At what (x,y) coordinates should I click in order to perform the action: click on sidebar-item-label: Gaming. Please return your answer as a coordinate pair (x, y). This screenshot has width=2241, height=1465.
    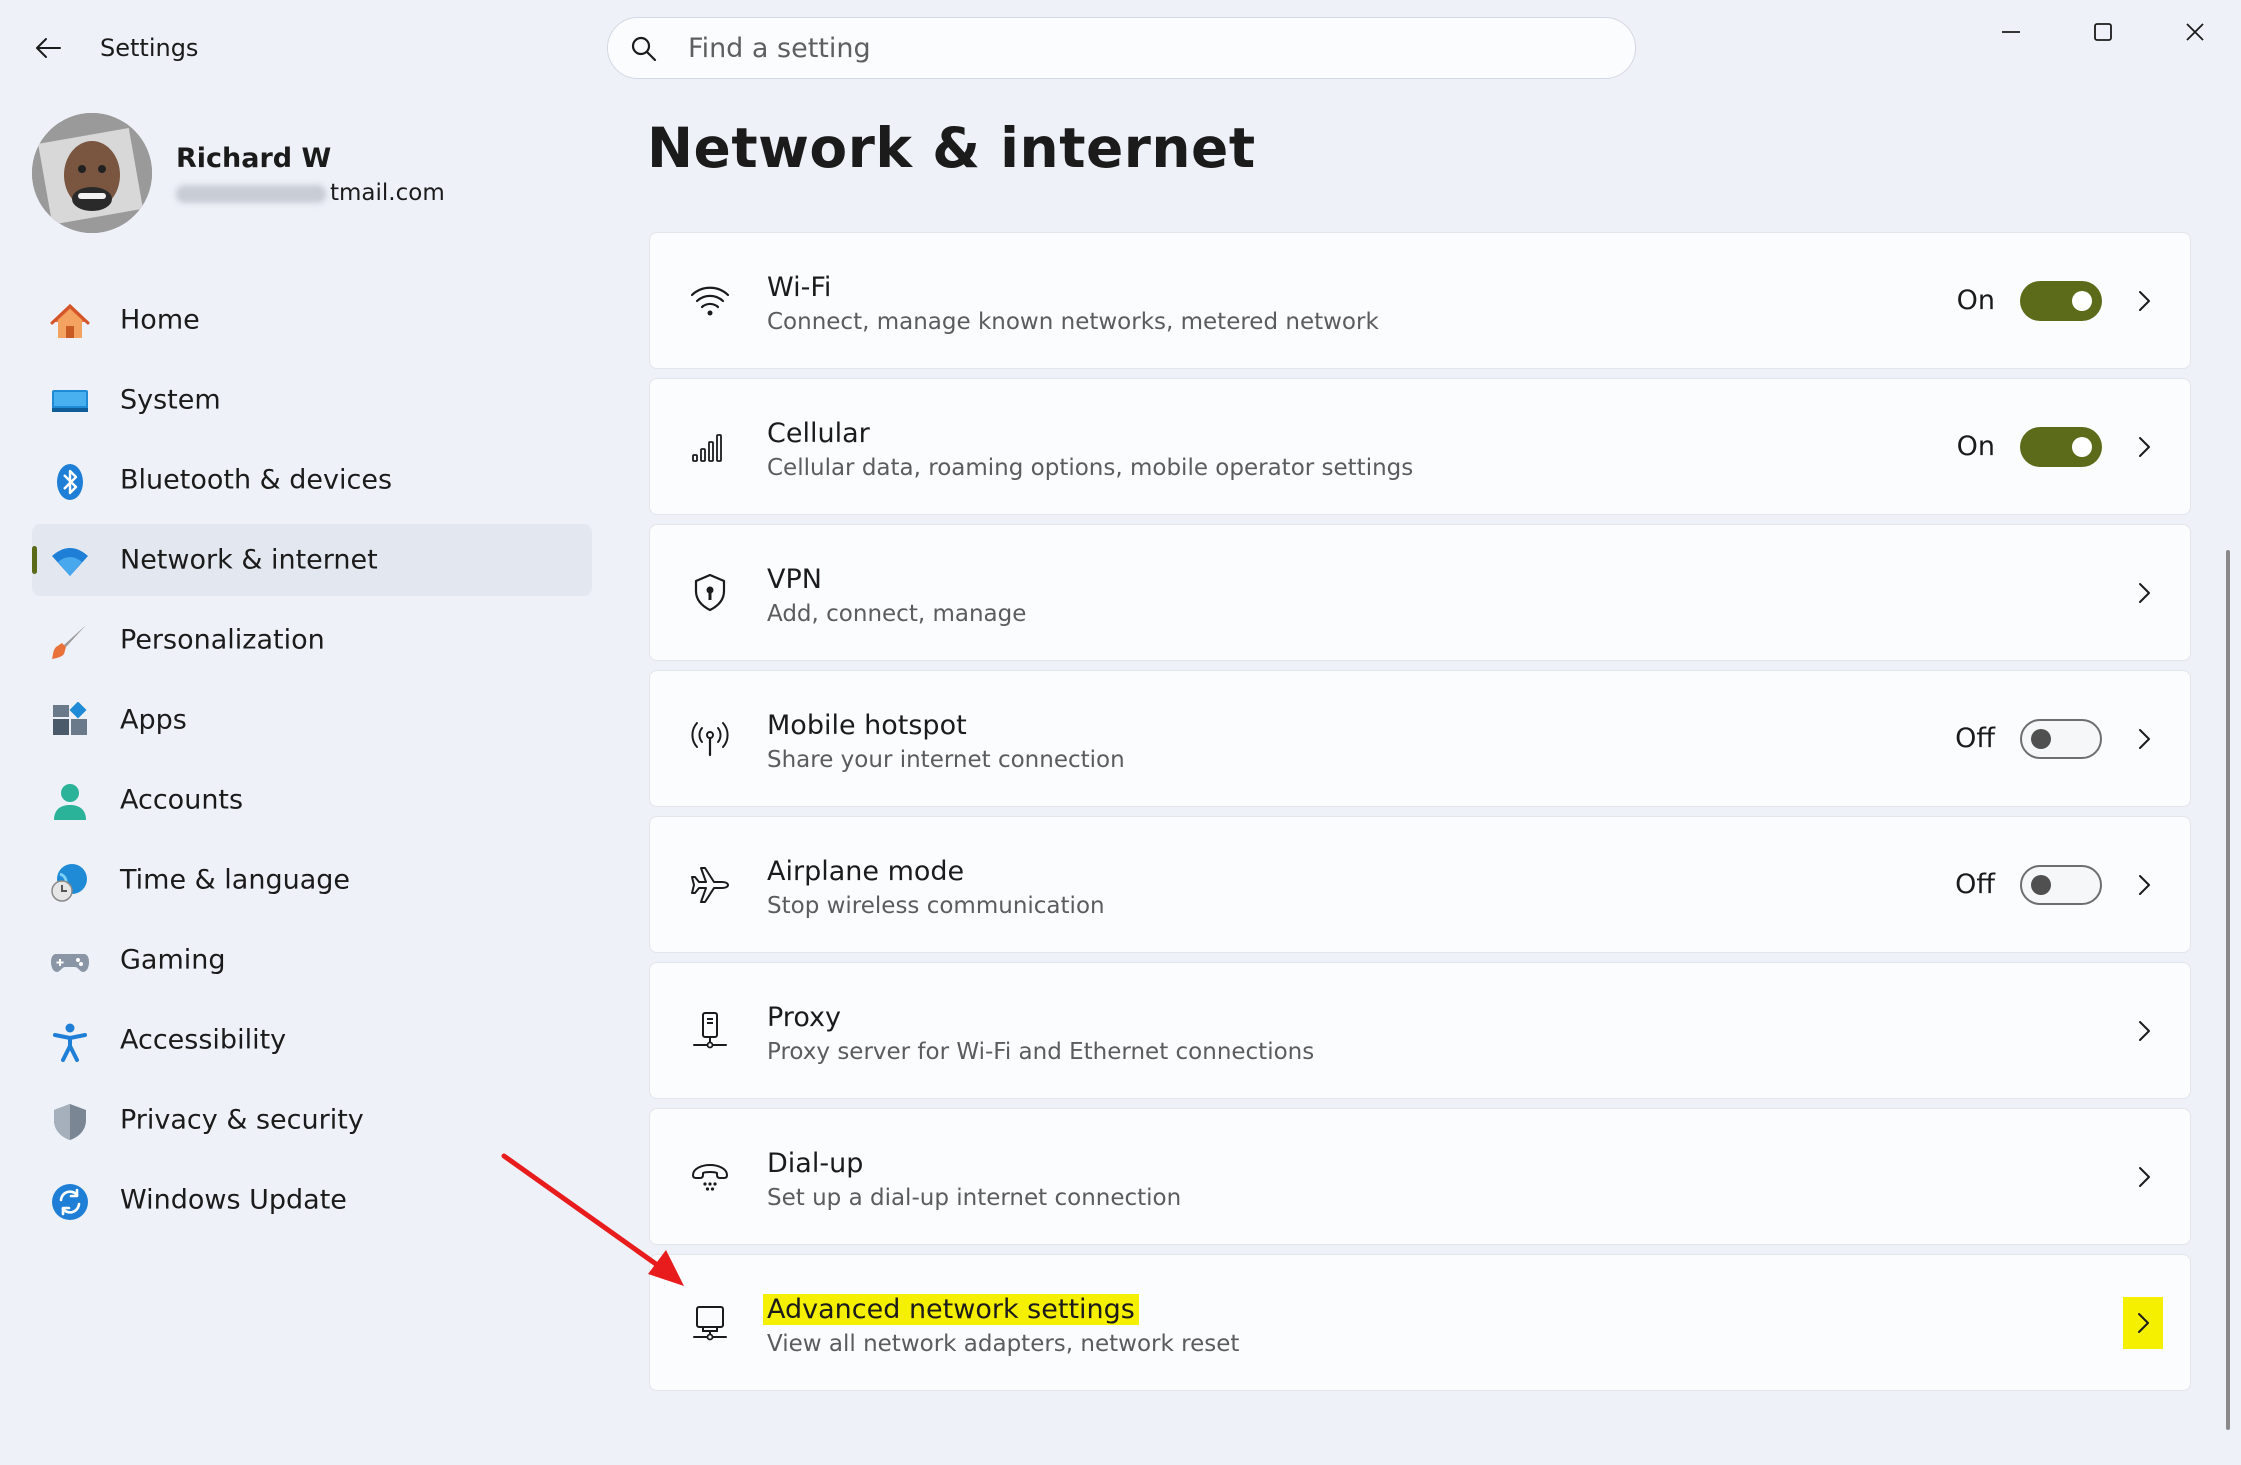
    Looking at the image, I should click on (173, 960).